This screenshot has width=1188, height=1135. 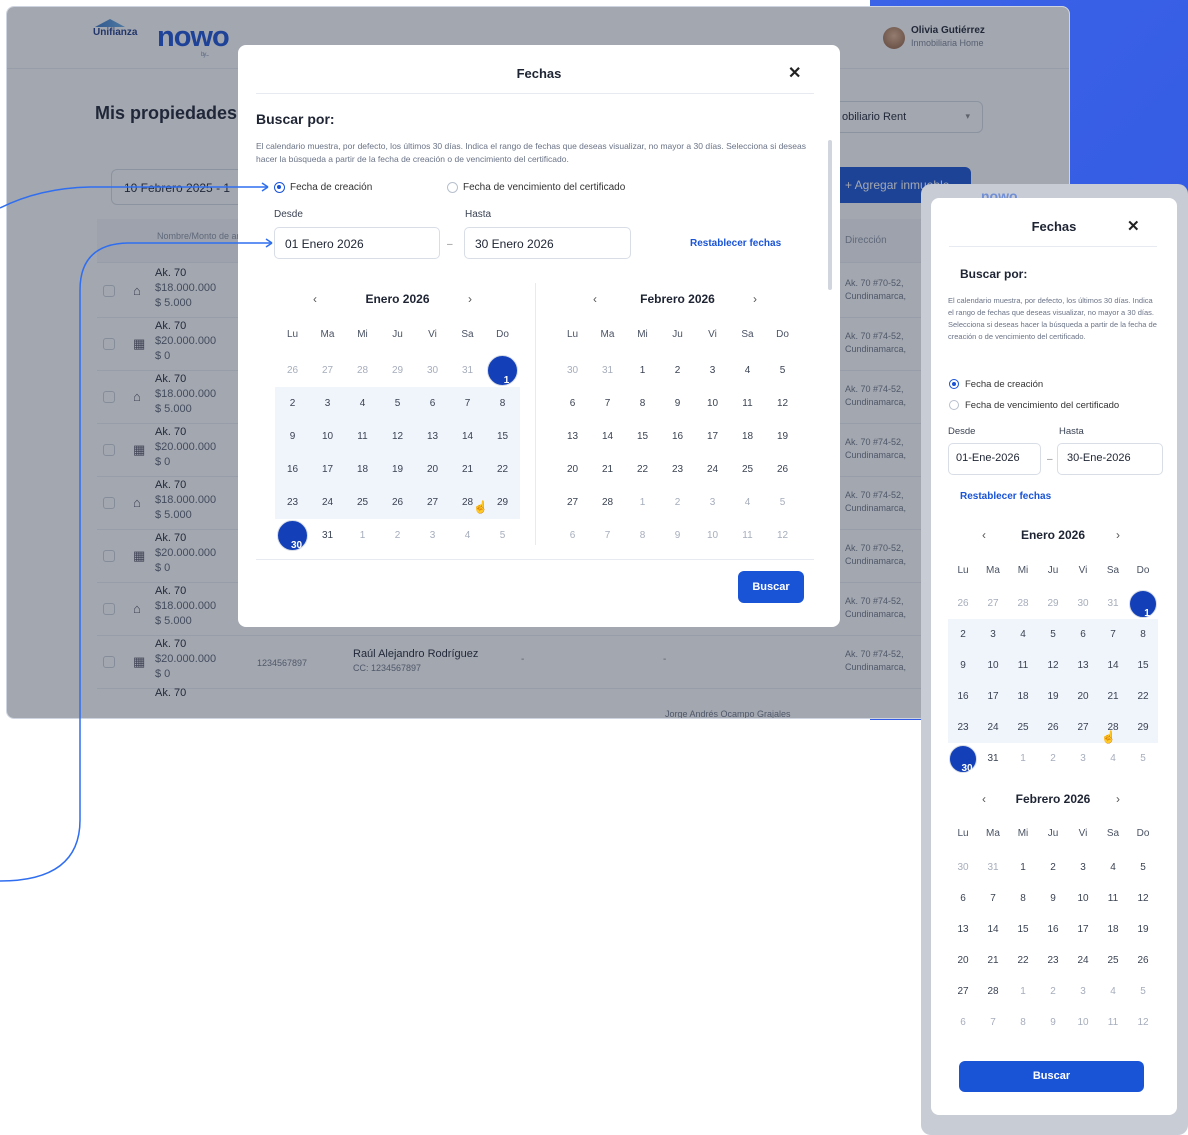 I want to click on calendar-day: 27, so click(x=327, y=370).